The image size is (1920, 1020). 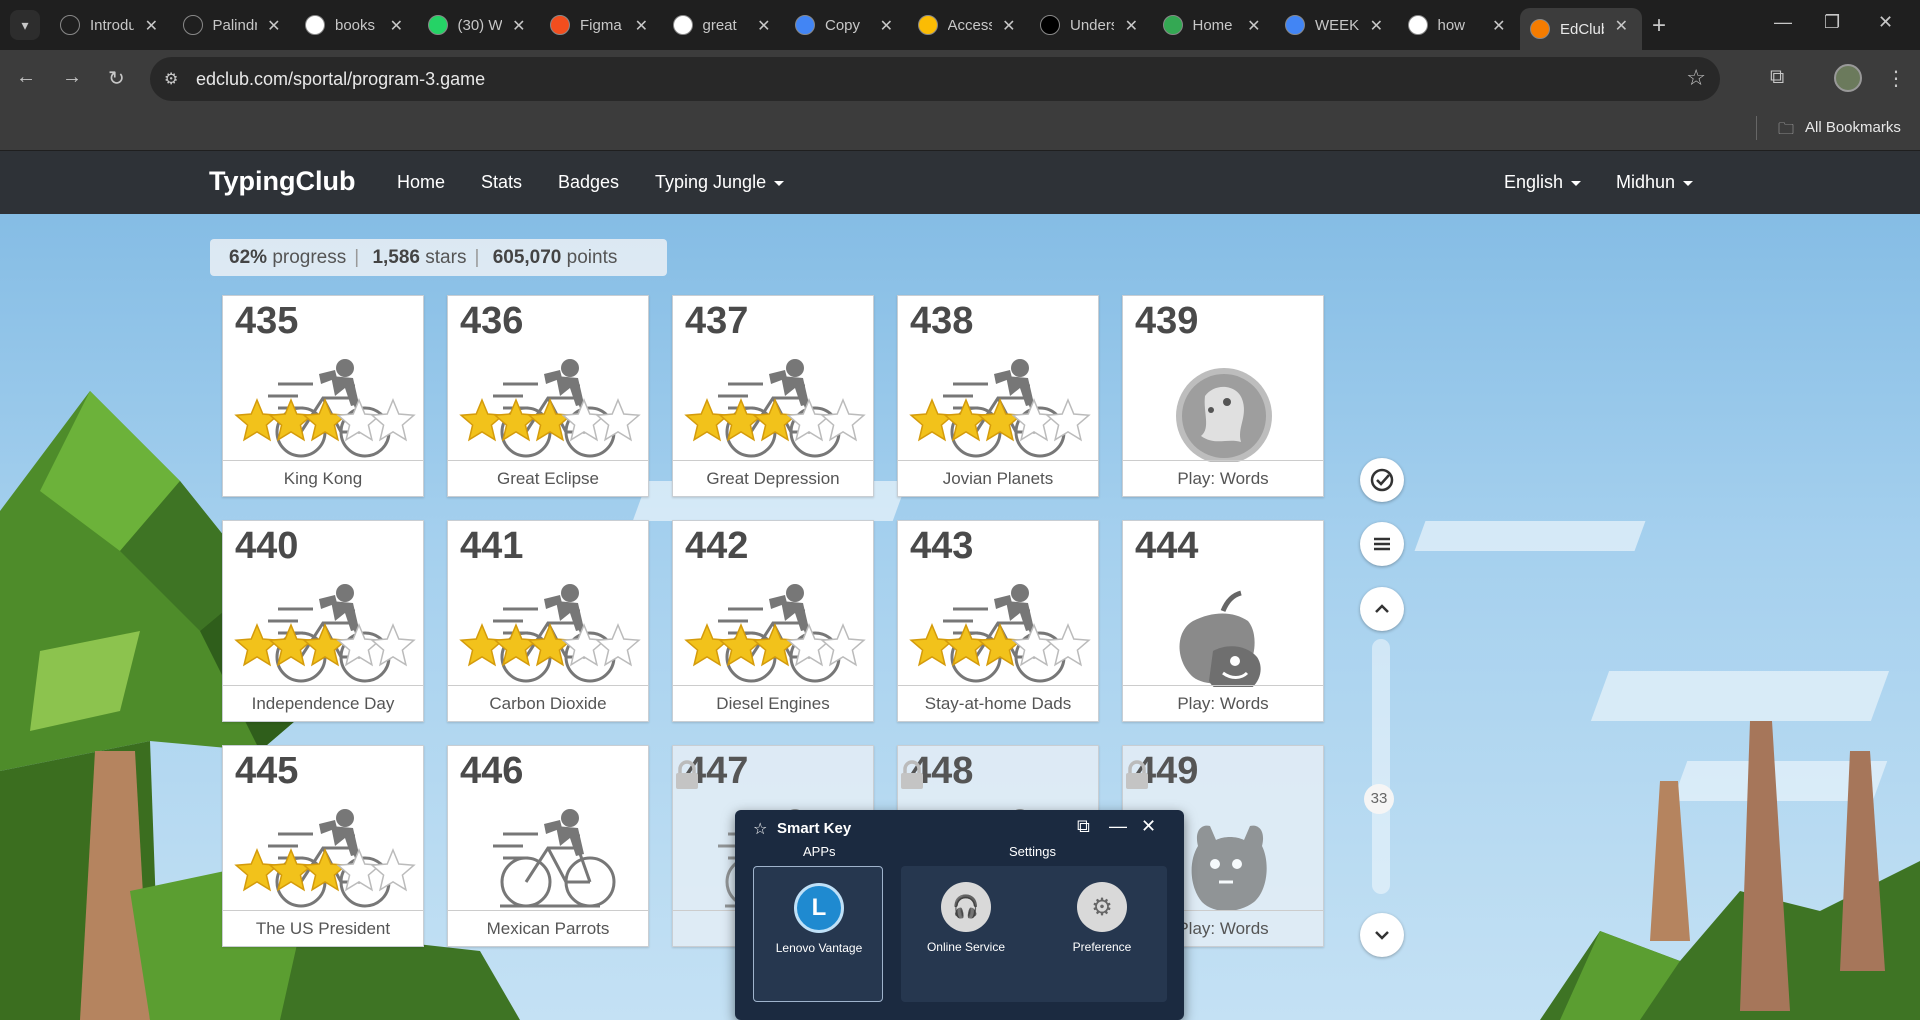 I want to click on lesson-card: 442 Diesel Engines, so click(x=773, y=621).